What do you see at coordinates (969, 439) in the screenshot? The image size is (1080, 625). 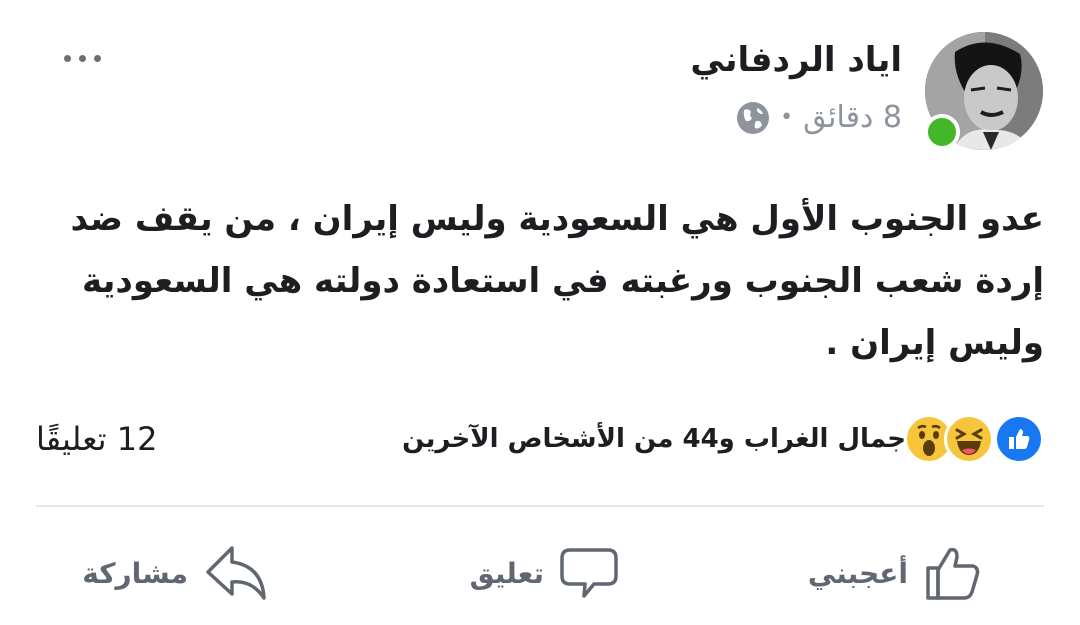 I see `haha-icon` at bounding box center [969, 439].